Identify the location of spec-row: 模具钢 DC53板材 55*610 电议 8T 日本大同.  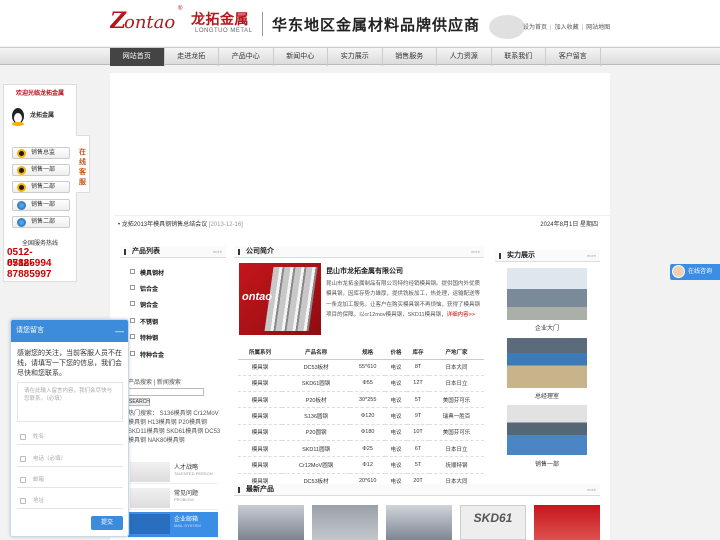
(361, 367).